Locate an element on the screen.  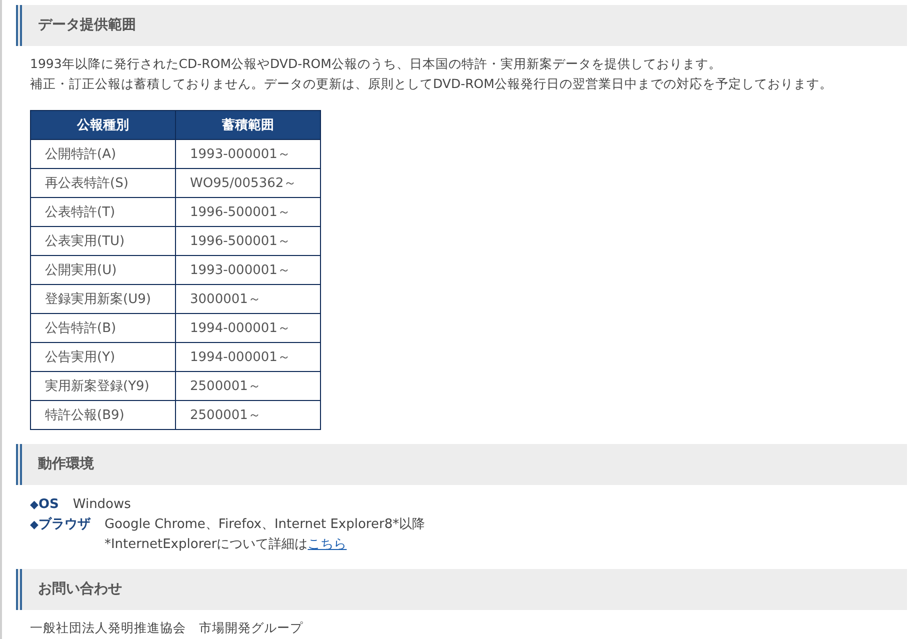
table-cell: 再公表特許(S) is located at coordinates (103, 183).